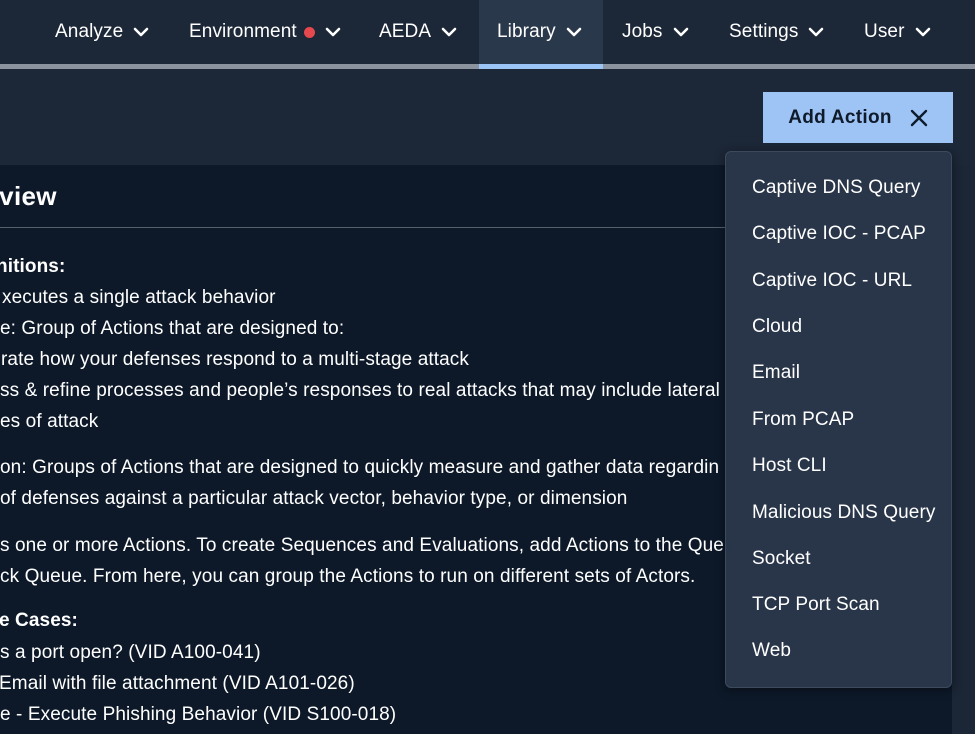 Image resolution: width=975 pixels, height=734 pixels. I want to click on alert-dot-icon, so click(309, 32).